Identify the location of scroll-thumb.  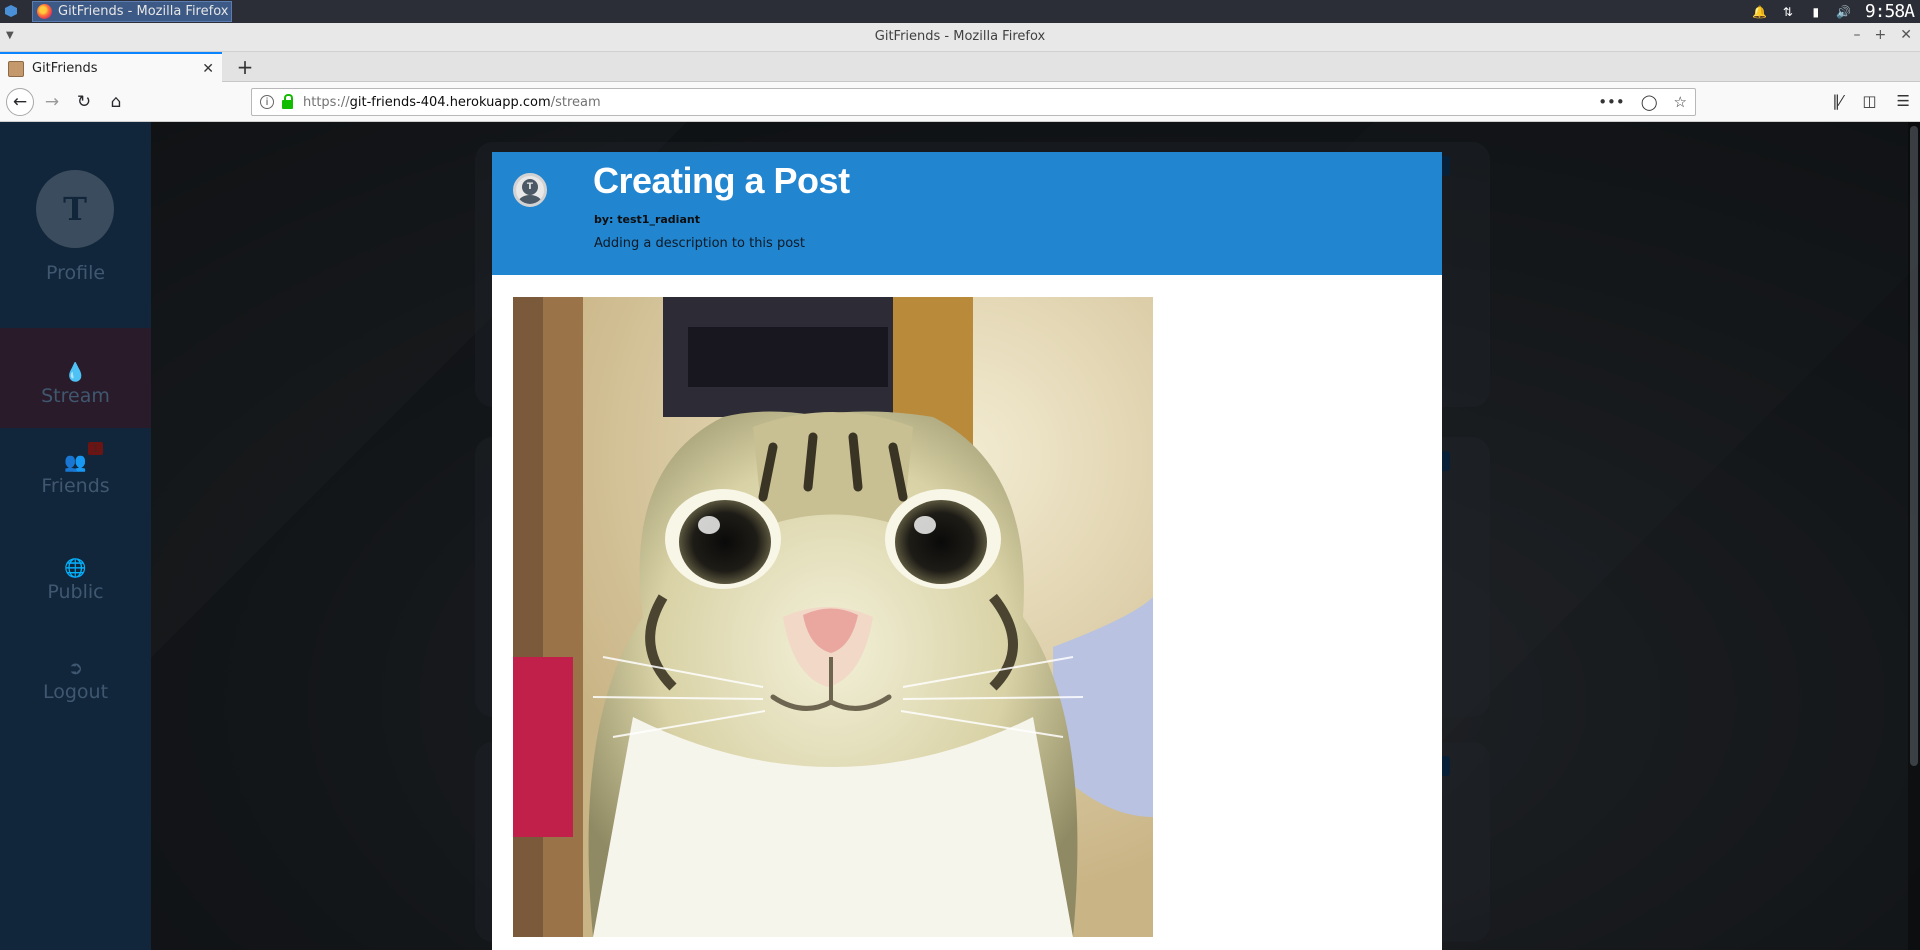
(1914, 446).